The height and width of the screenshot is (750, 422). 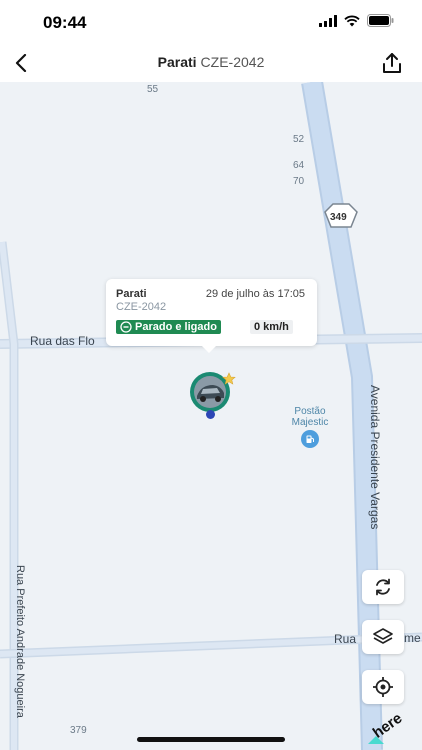 I want to click on street-label-rua-das-flores: Rua das Flo, so click(x=62, y=341).